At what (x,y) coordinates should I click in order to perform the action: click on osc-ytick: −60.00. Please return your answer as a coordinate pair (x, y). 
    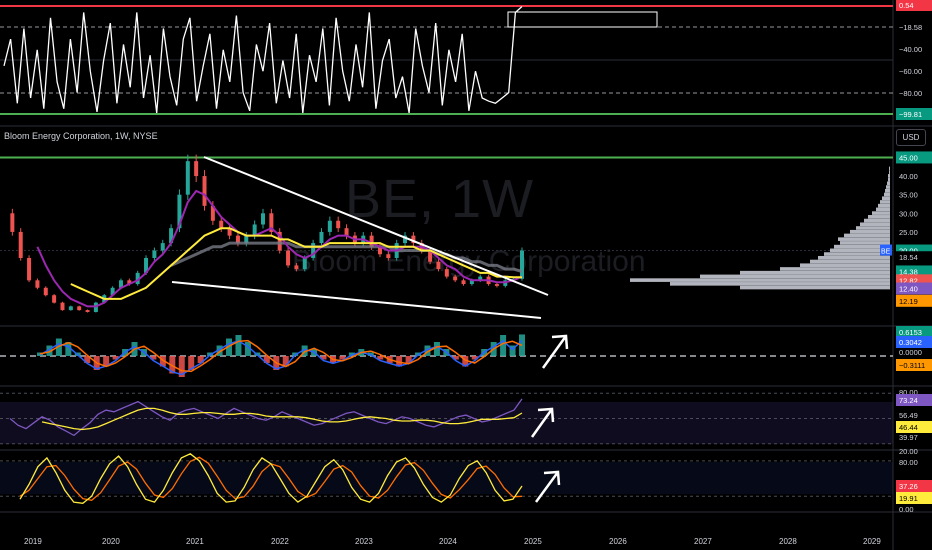
    Looking at the image, I should click on (910, 71).